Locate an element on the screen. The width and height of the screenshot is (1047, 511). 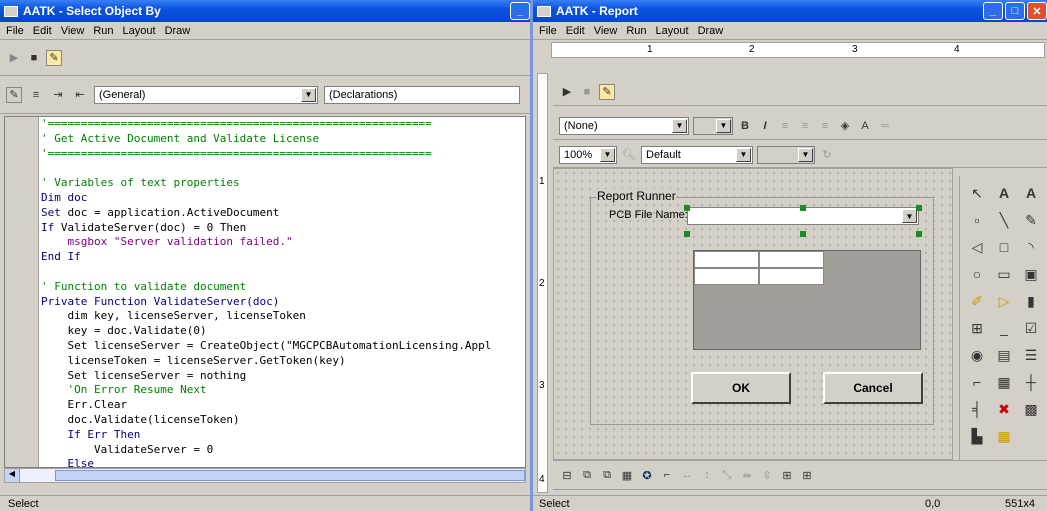
align-objects-icon: ⊟ is located at coordinates (567, 475).